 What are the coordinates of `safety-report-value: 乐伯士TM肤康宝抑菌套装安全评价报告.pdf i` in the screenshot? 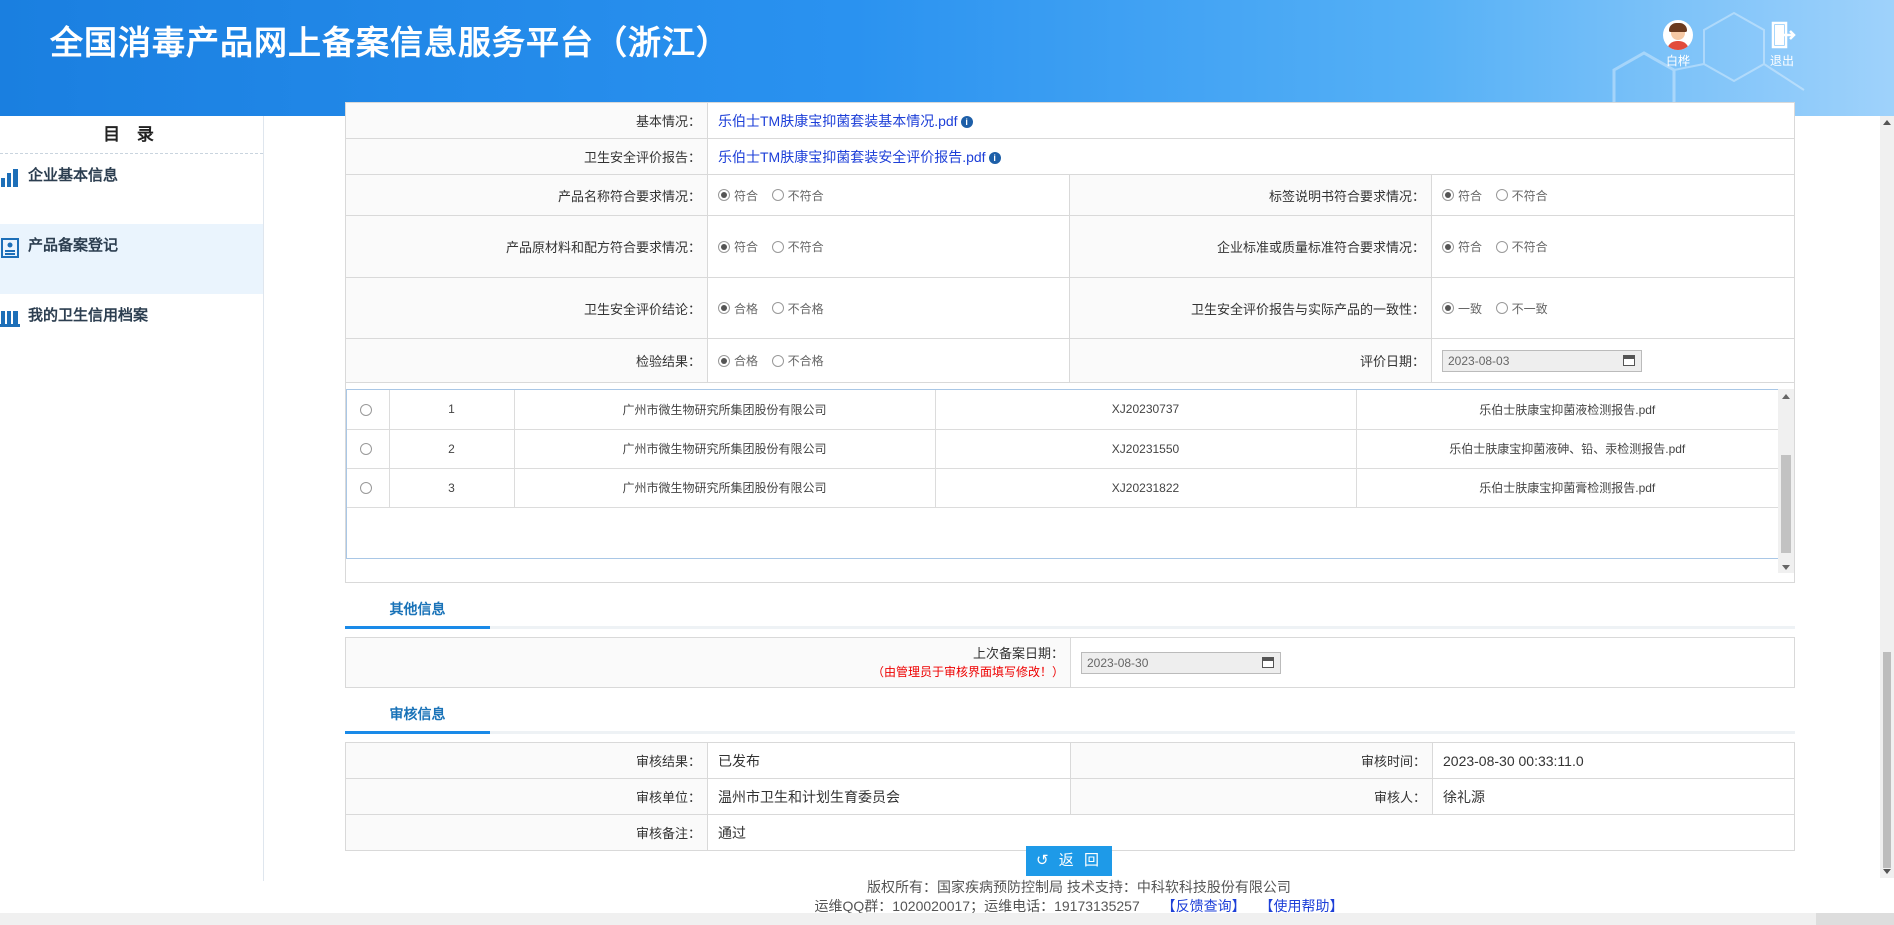 It's located at (1251, 156).